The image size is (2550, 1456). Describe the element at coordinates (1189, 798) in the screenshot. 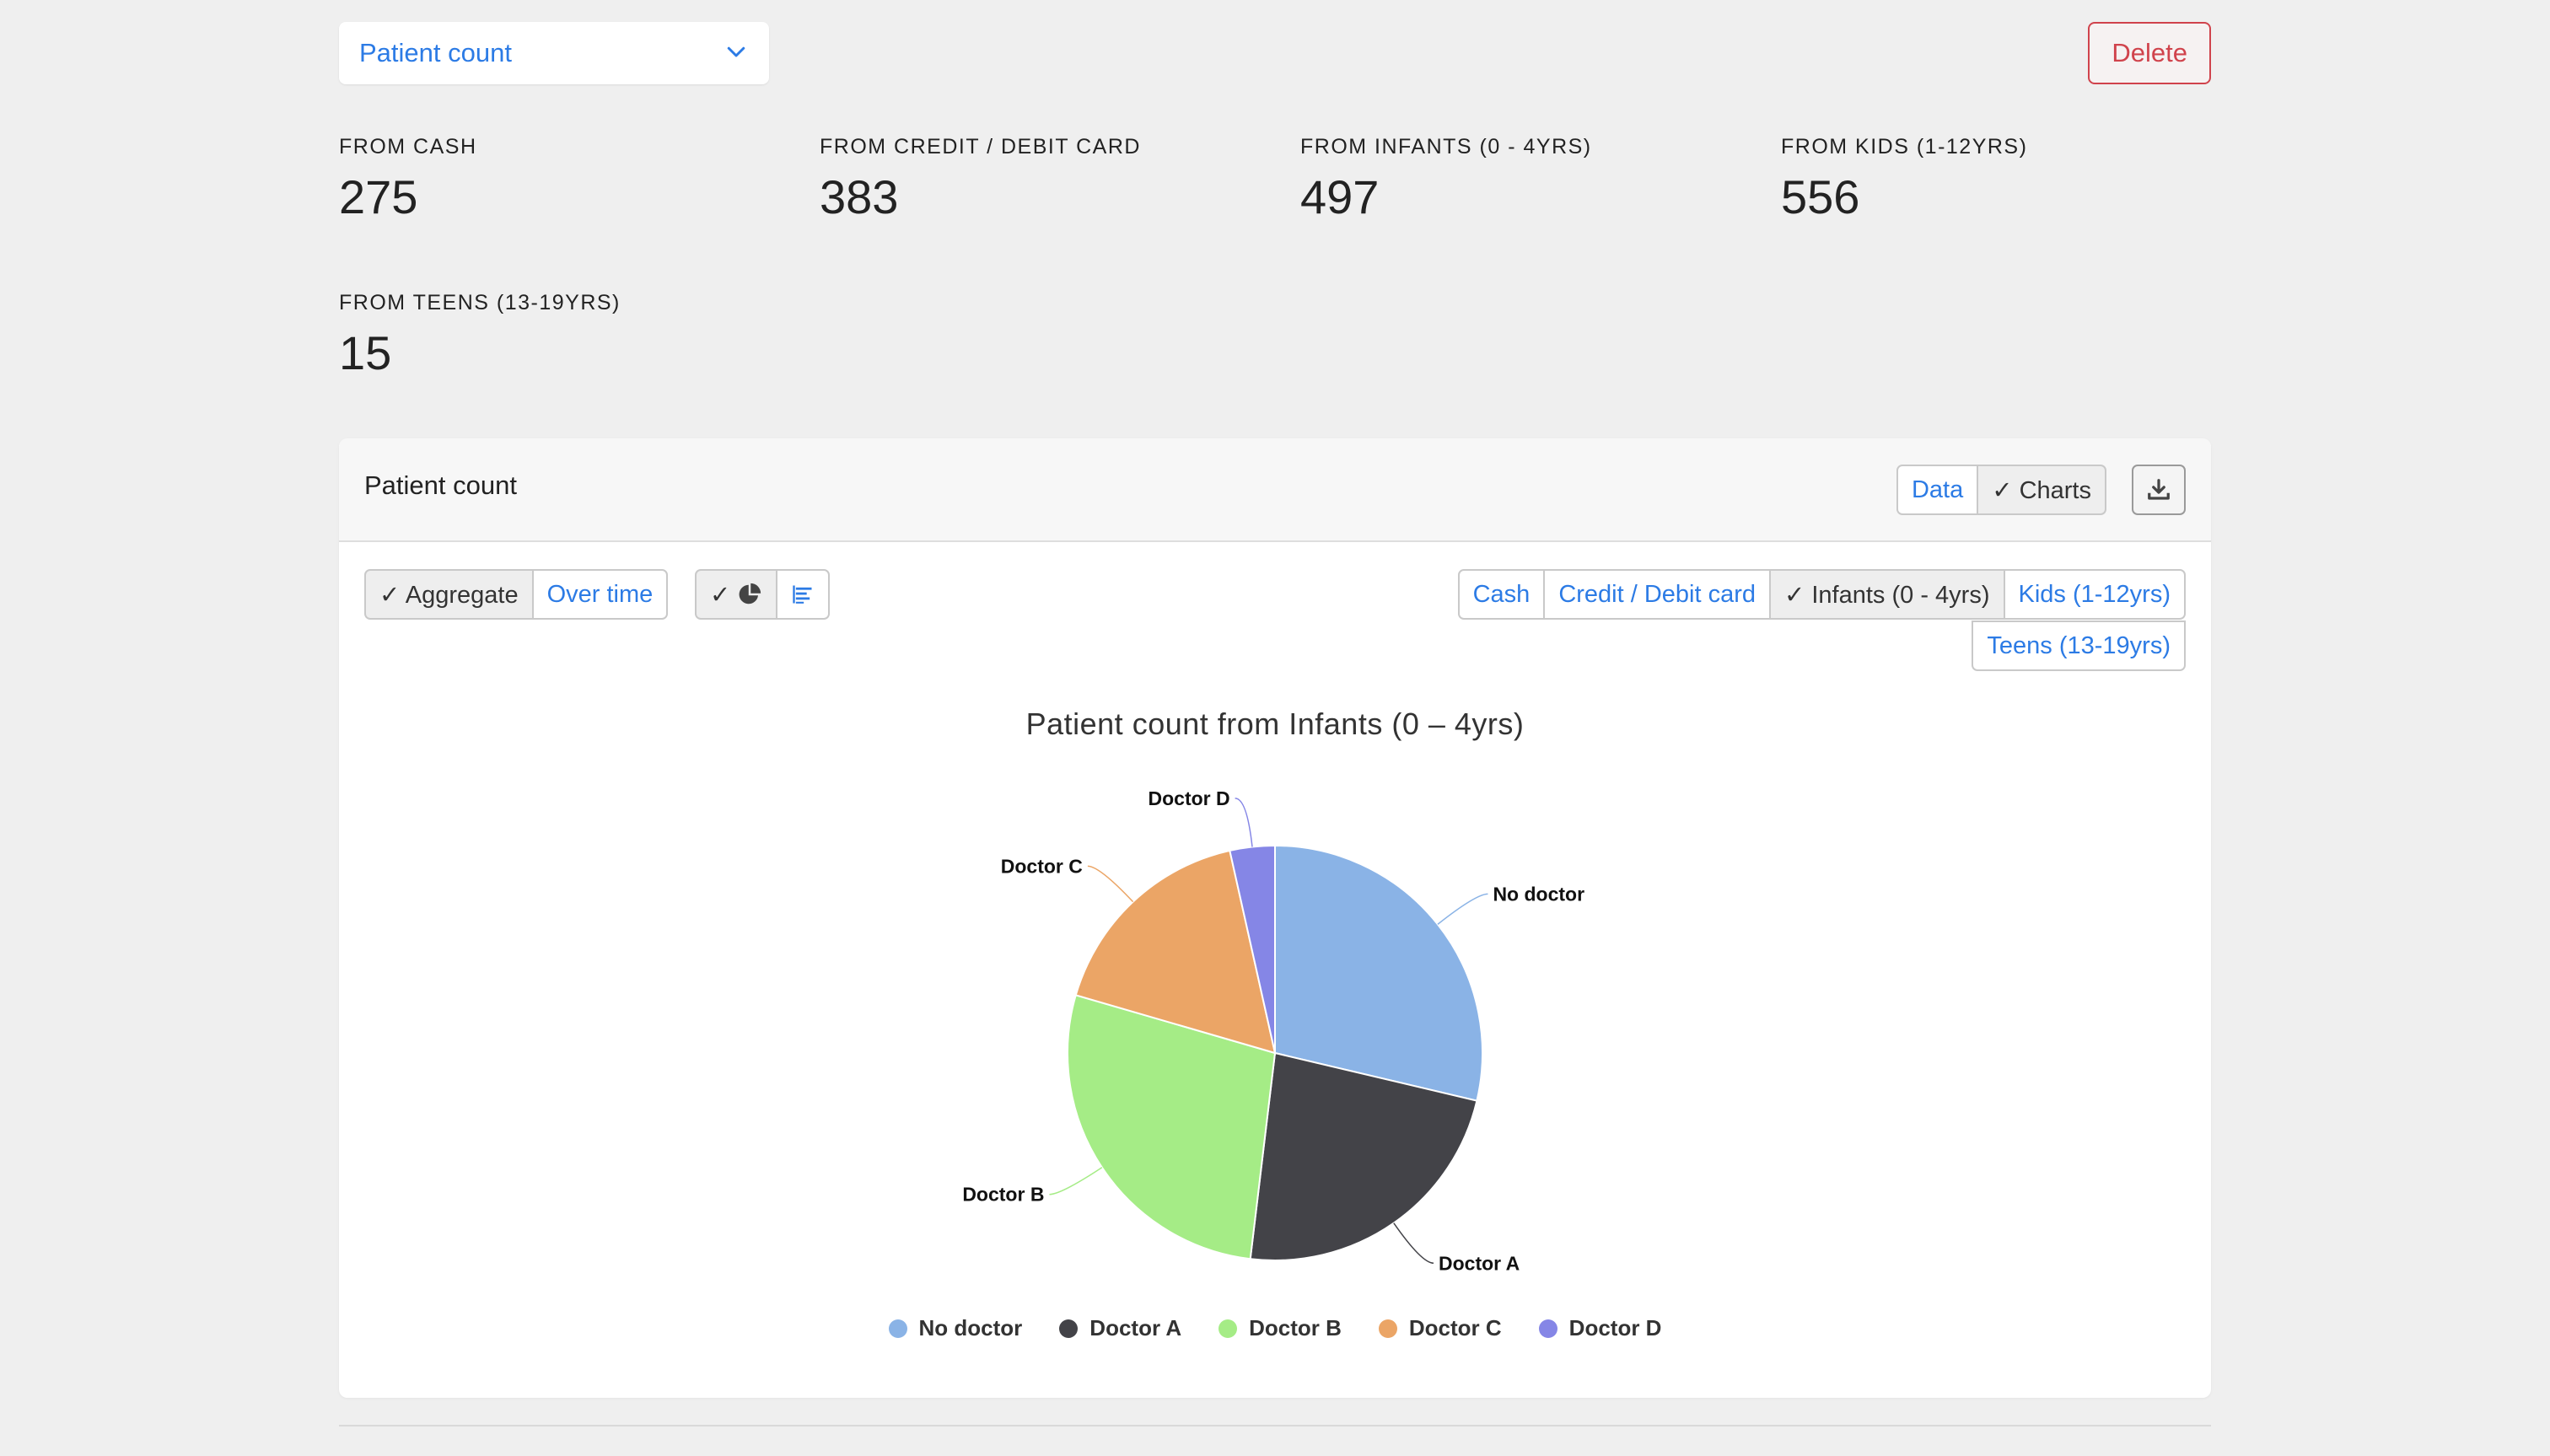

I see `pie-label-doctor-d: Doctor D` at that location.